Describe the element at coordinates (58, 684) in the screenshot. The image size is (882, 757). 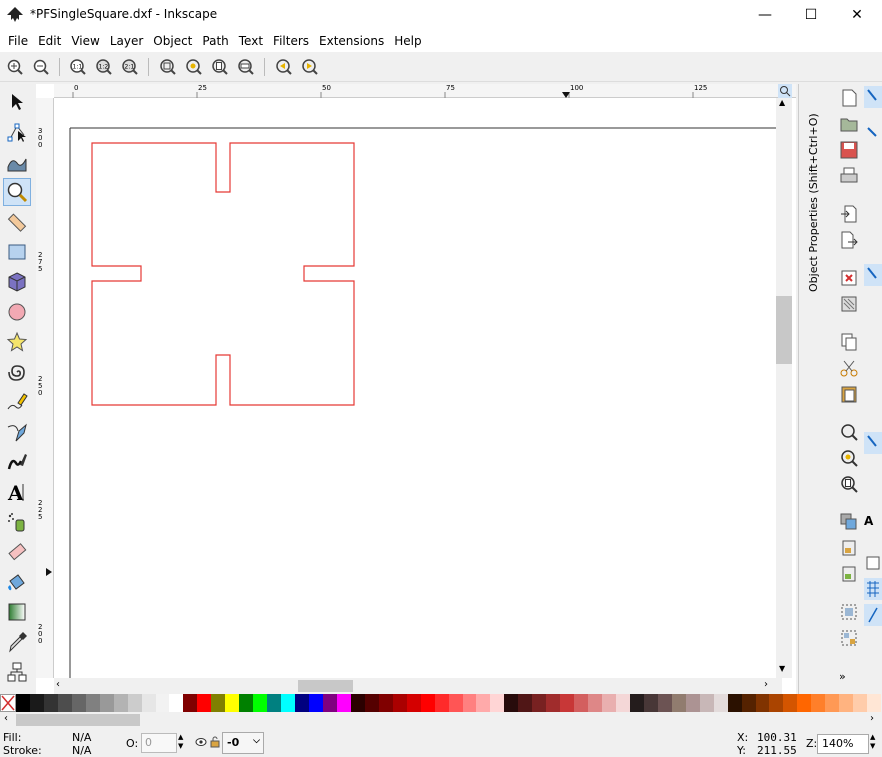
I see `scroll-left-arrow-icon: ‹` at that location.